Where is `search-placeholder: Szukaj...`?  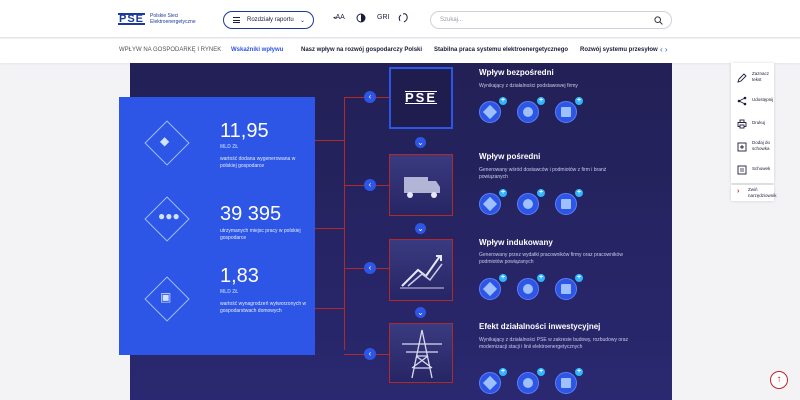
search-placeholder: Szukaj... is located at coordinates (452, 20).